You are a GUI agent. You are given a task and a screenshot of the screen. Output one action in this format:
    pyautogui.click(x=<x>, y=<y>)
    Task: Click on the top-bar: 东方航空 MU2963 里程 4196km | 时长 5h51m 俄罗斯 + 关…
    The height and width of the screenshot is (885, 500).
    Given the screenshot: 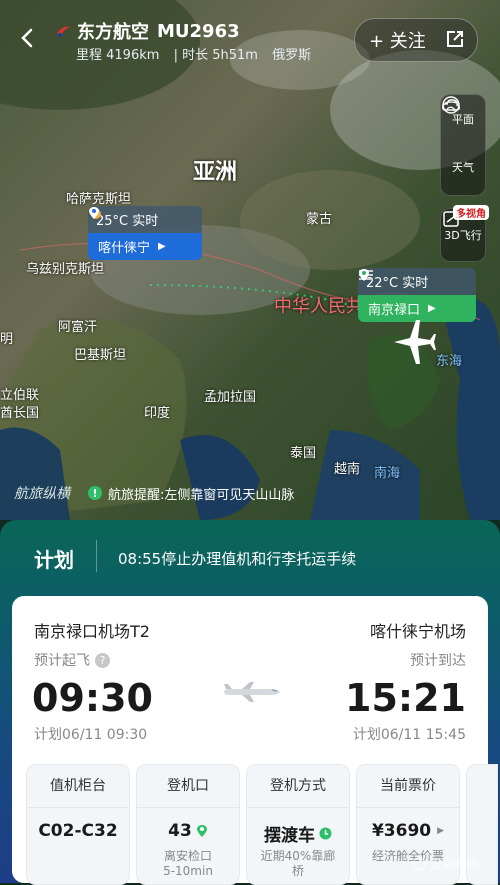 What is the action you would take?
    pyautogui.click(x=250, y=40)
    